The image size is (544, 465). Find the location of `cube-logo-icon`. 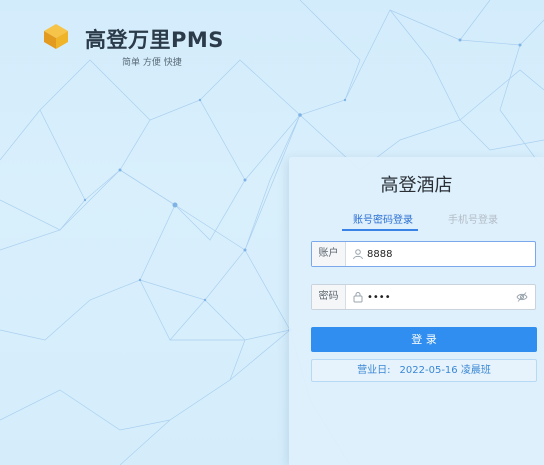

cube-logo-icon is located at coordinates (56, 36).